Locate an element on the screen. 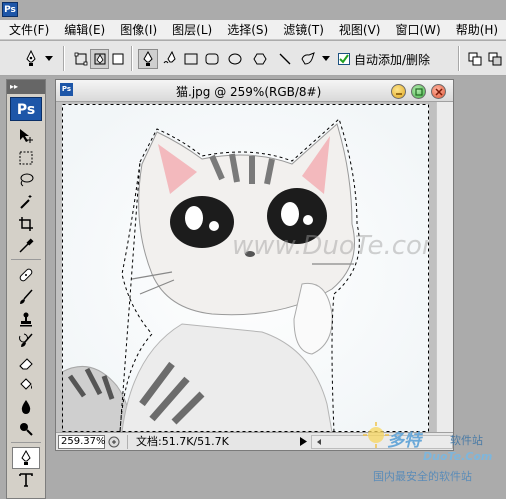 This screenshot has width=506, height=499. minimize-button is located at coordinates (398, 91).